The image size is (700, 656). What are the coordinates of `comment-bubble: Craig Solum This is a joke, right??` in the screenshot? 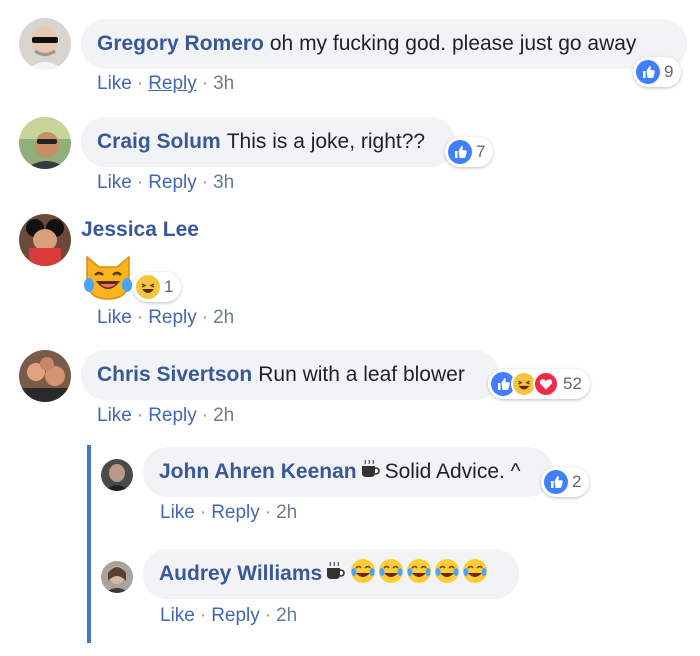 It's located at (268, 142).